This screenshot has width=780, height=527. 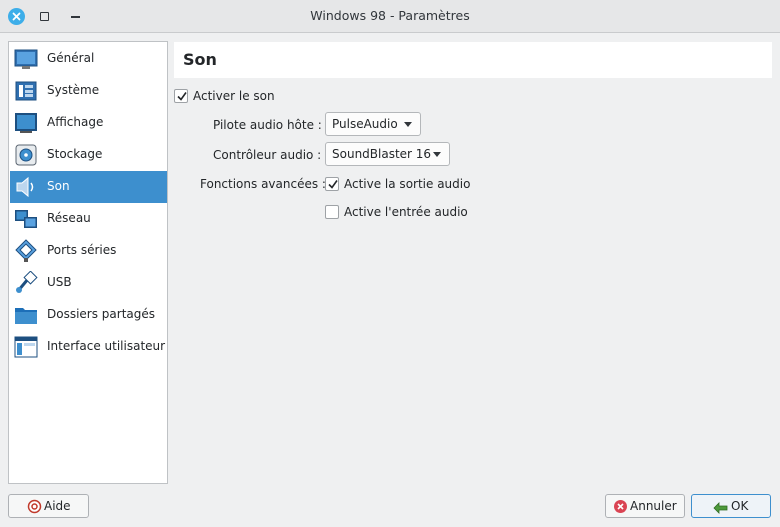 What do you see at coordinates (406, 212) in the screenshot?
I see `audio-input-label: Active l'entrée audio` at bounding box center [406, 212].